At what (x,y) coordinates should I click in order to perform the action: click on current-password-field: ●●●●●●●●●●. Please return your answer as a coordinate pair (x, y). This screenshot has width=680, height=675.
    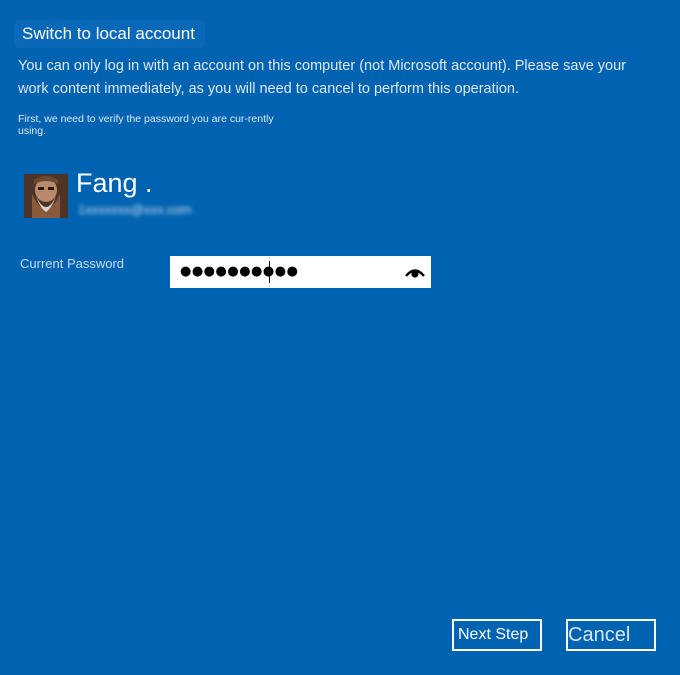
    Looking at the image, I should click on (300, 272).